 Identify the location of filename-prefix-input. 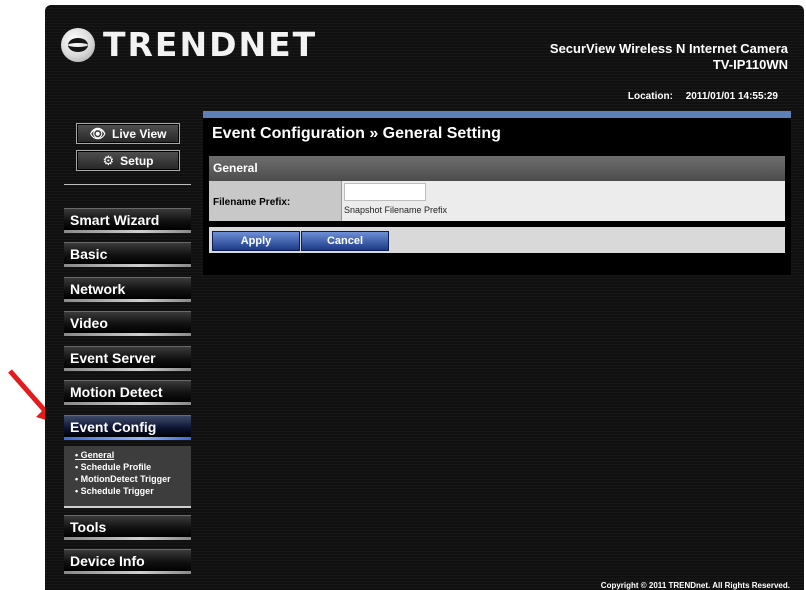
(385, 192).